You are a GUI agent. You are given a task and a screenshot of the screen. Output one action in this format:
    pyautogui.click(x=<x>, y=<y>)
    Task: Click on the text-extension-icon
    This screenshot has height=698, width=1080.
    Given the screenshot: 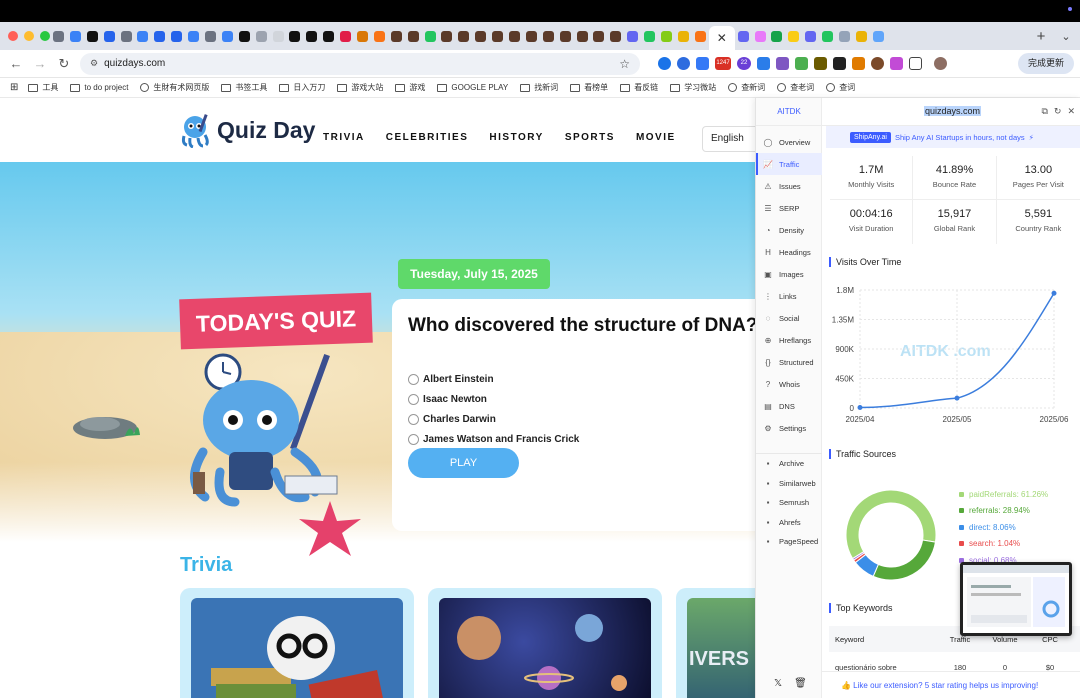 What is the action you would take?
    pyautogui.click(x=801, y=63)
    